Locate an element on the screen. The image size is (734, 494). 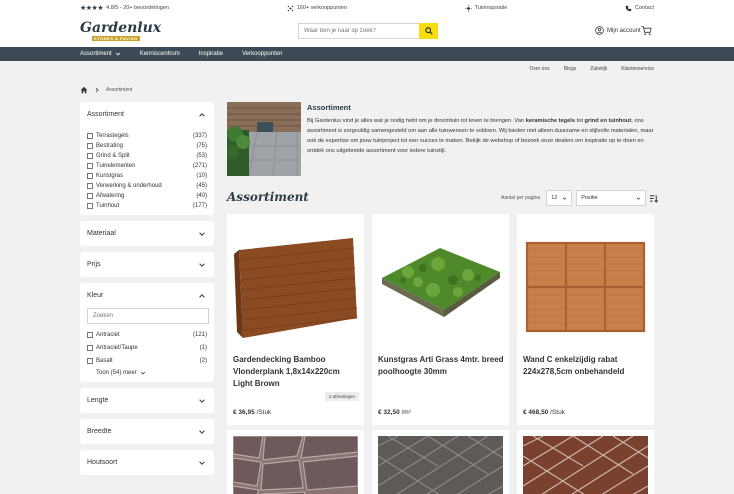
cart-icon is located at coordinates (646, 30).